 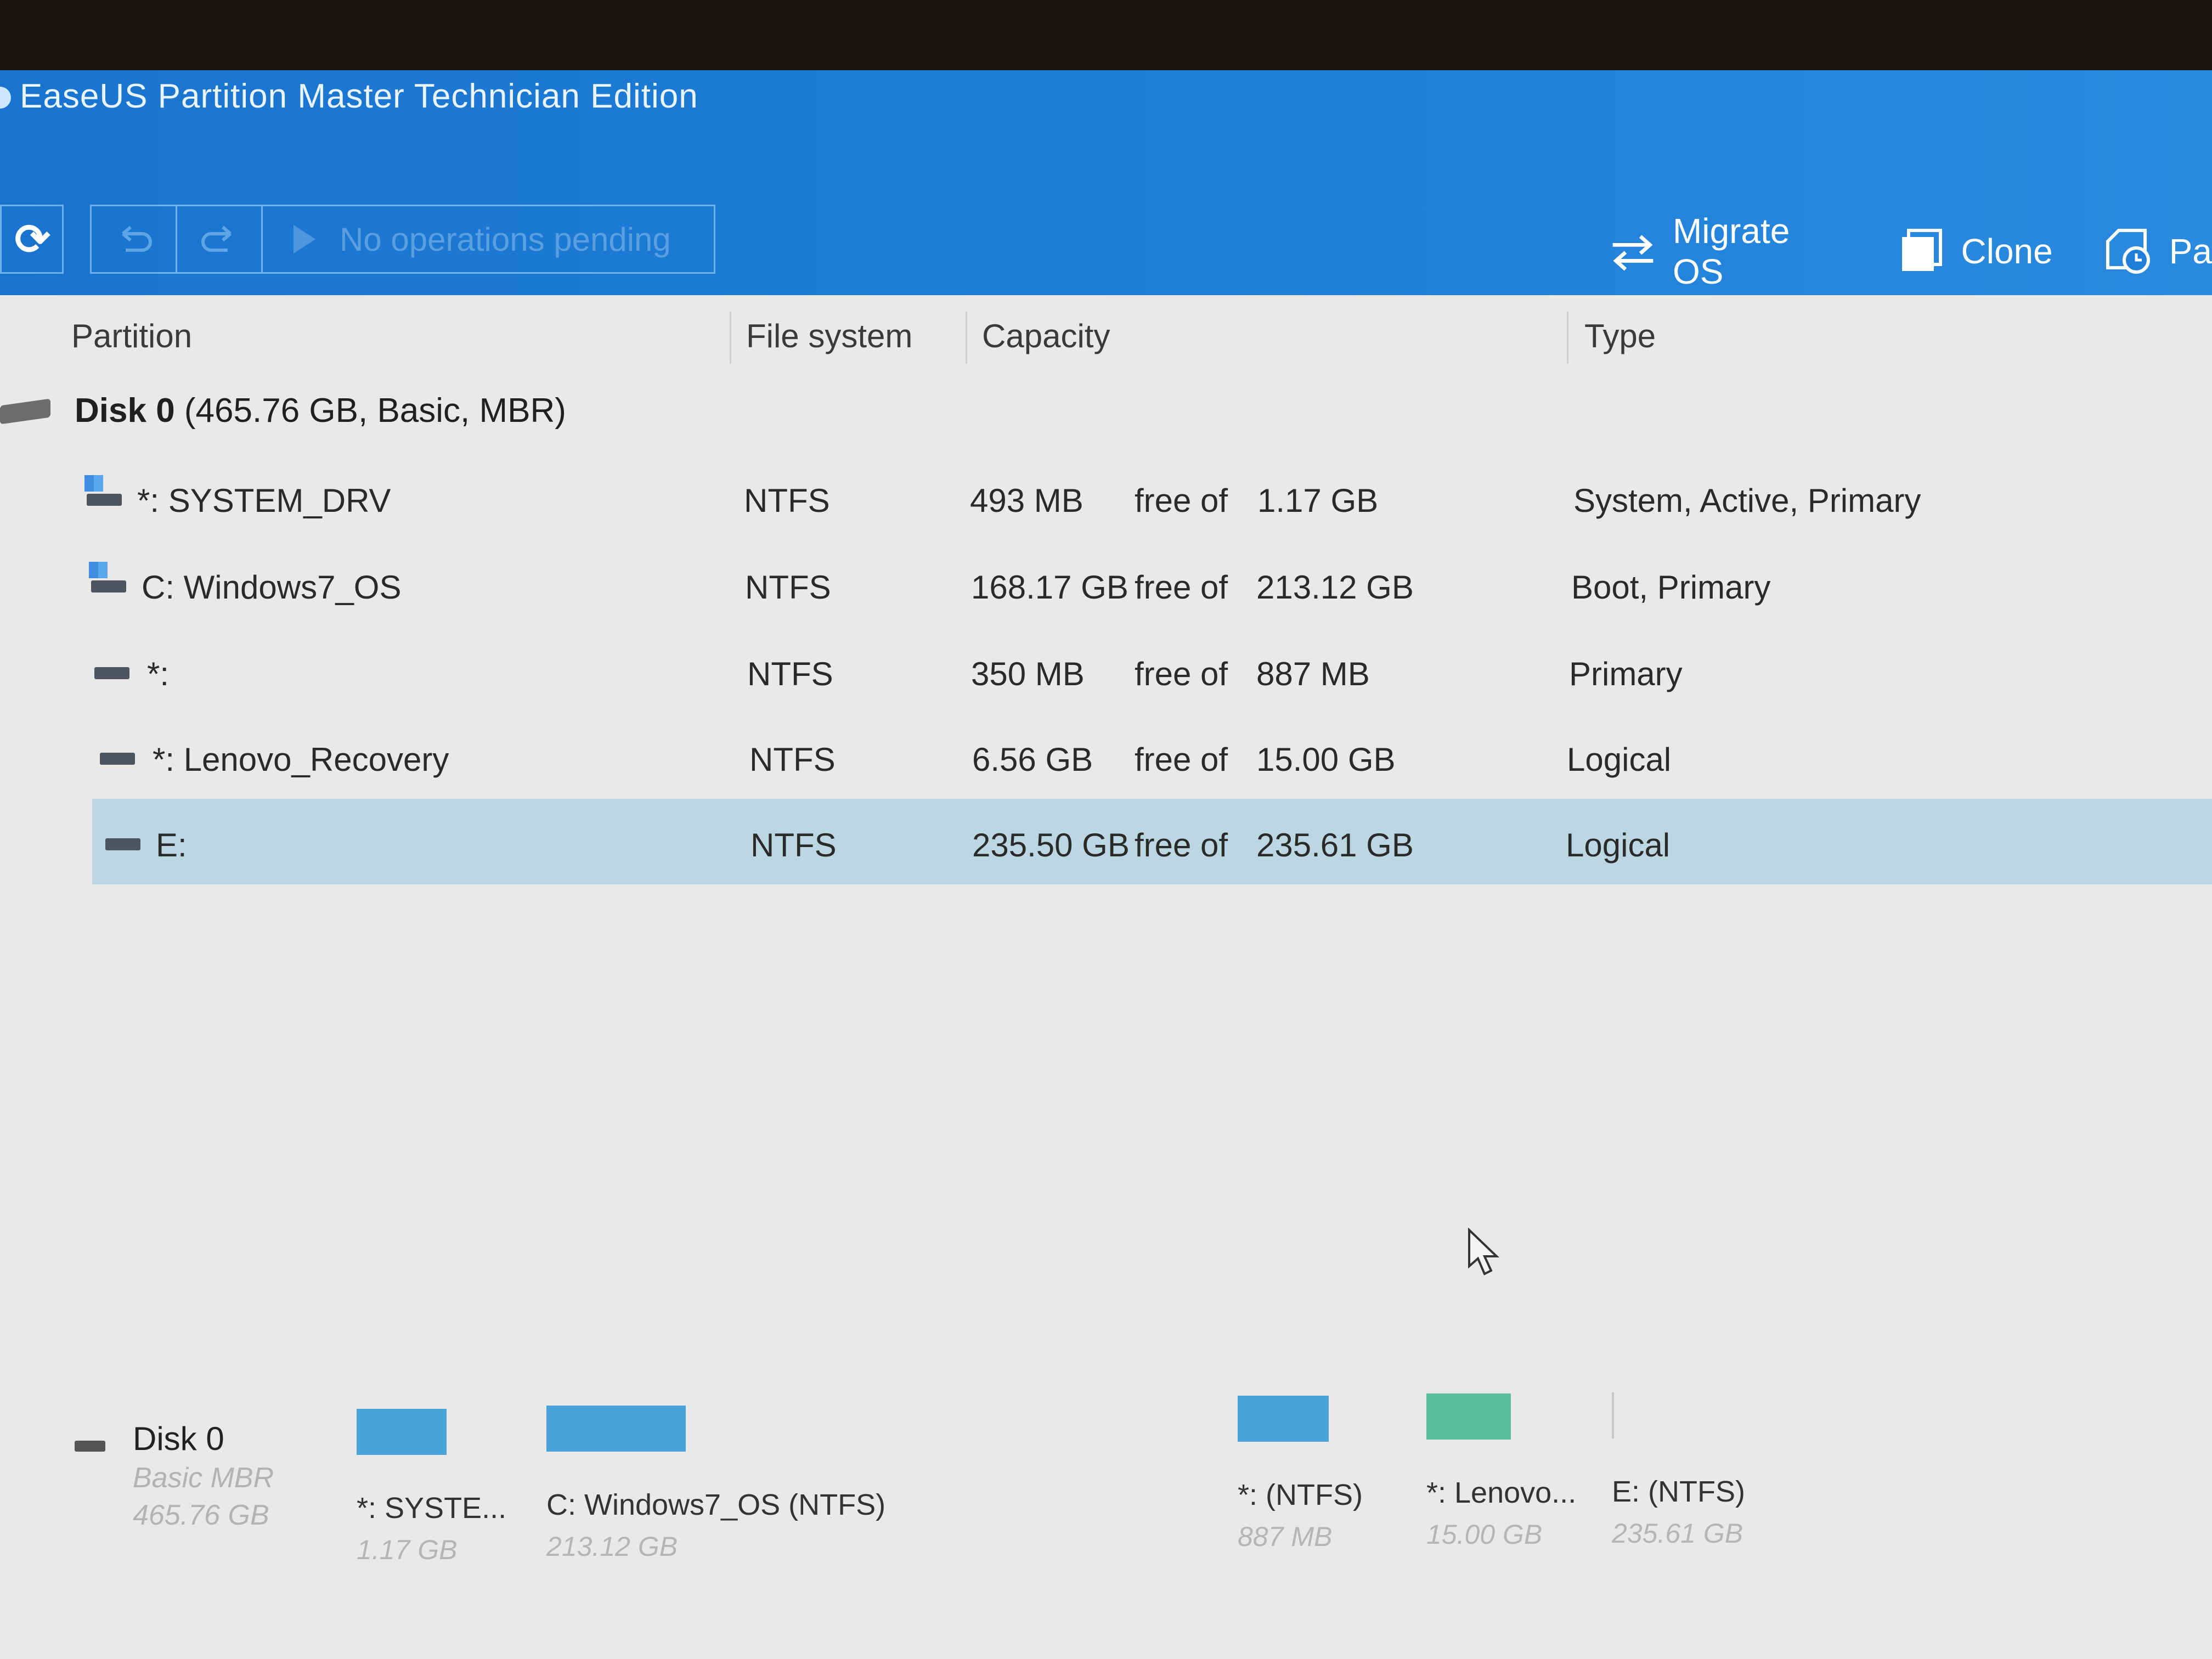 What do you see at coordinates (1483, 1252) in the screenshot?
I see `mouse-cursor-icon` at bounding box center [1483, 1252].